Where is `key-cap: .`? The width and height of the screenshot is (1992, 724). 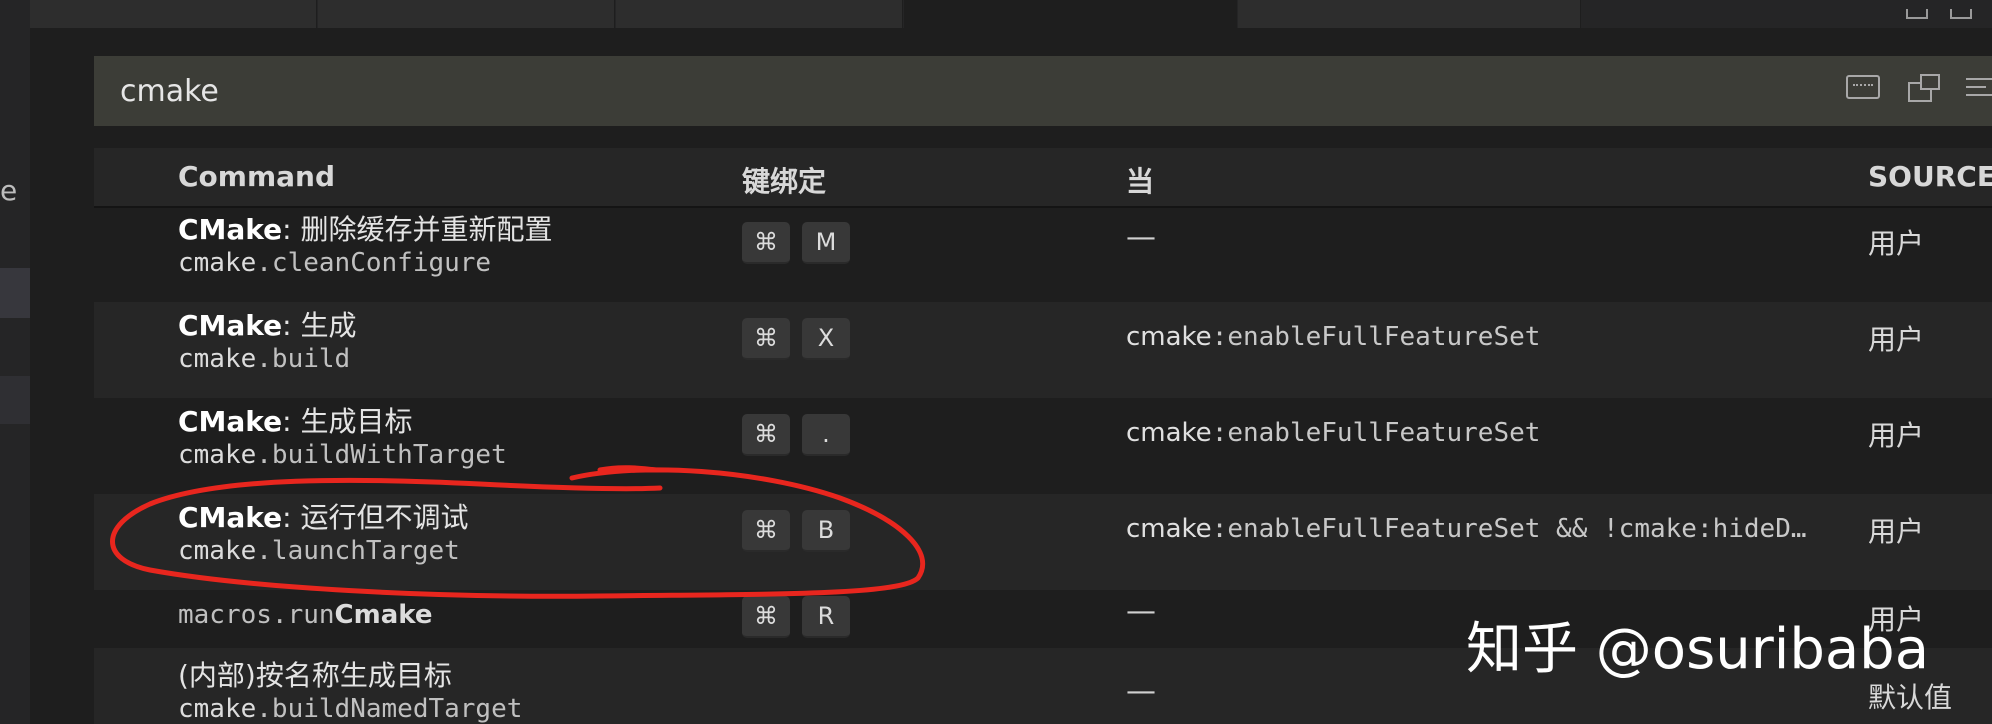
key-cap: . is located at coordinates (826, 435).